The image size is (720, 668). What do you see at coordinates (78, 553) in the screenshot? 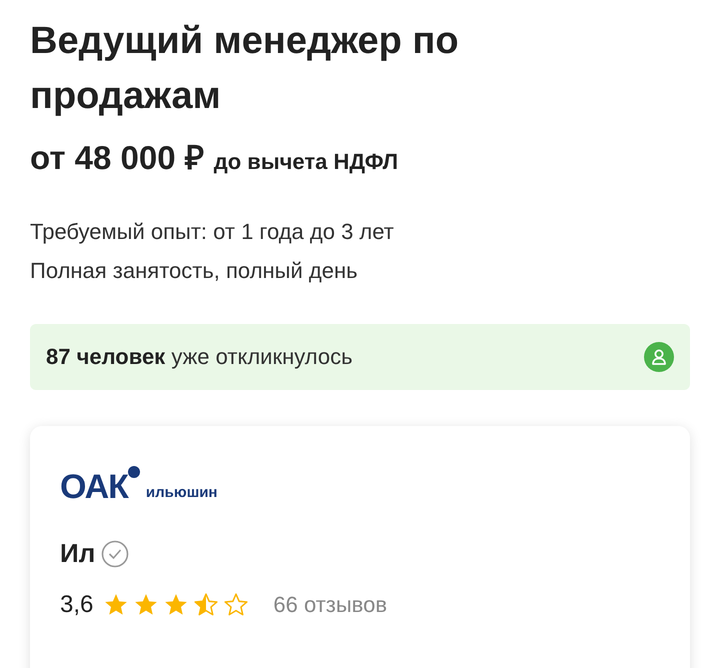
I see `company-name: Ил` at bounding box center [78, 553].